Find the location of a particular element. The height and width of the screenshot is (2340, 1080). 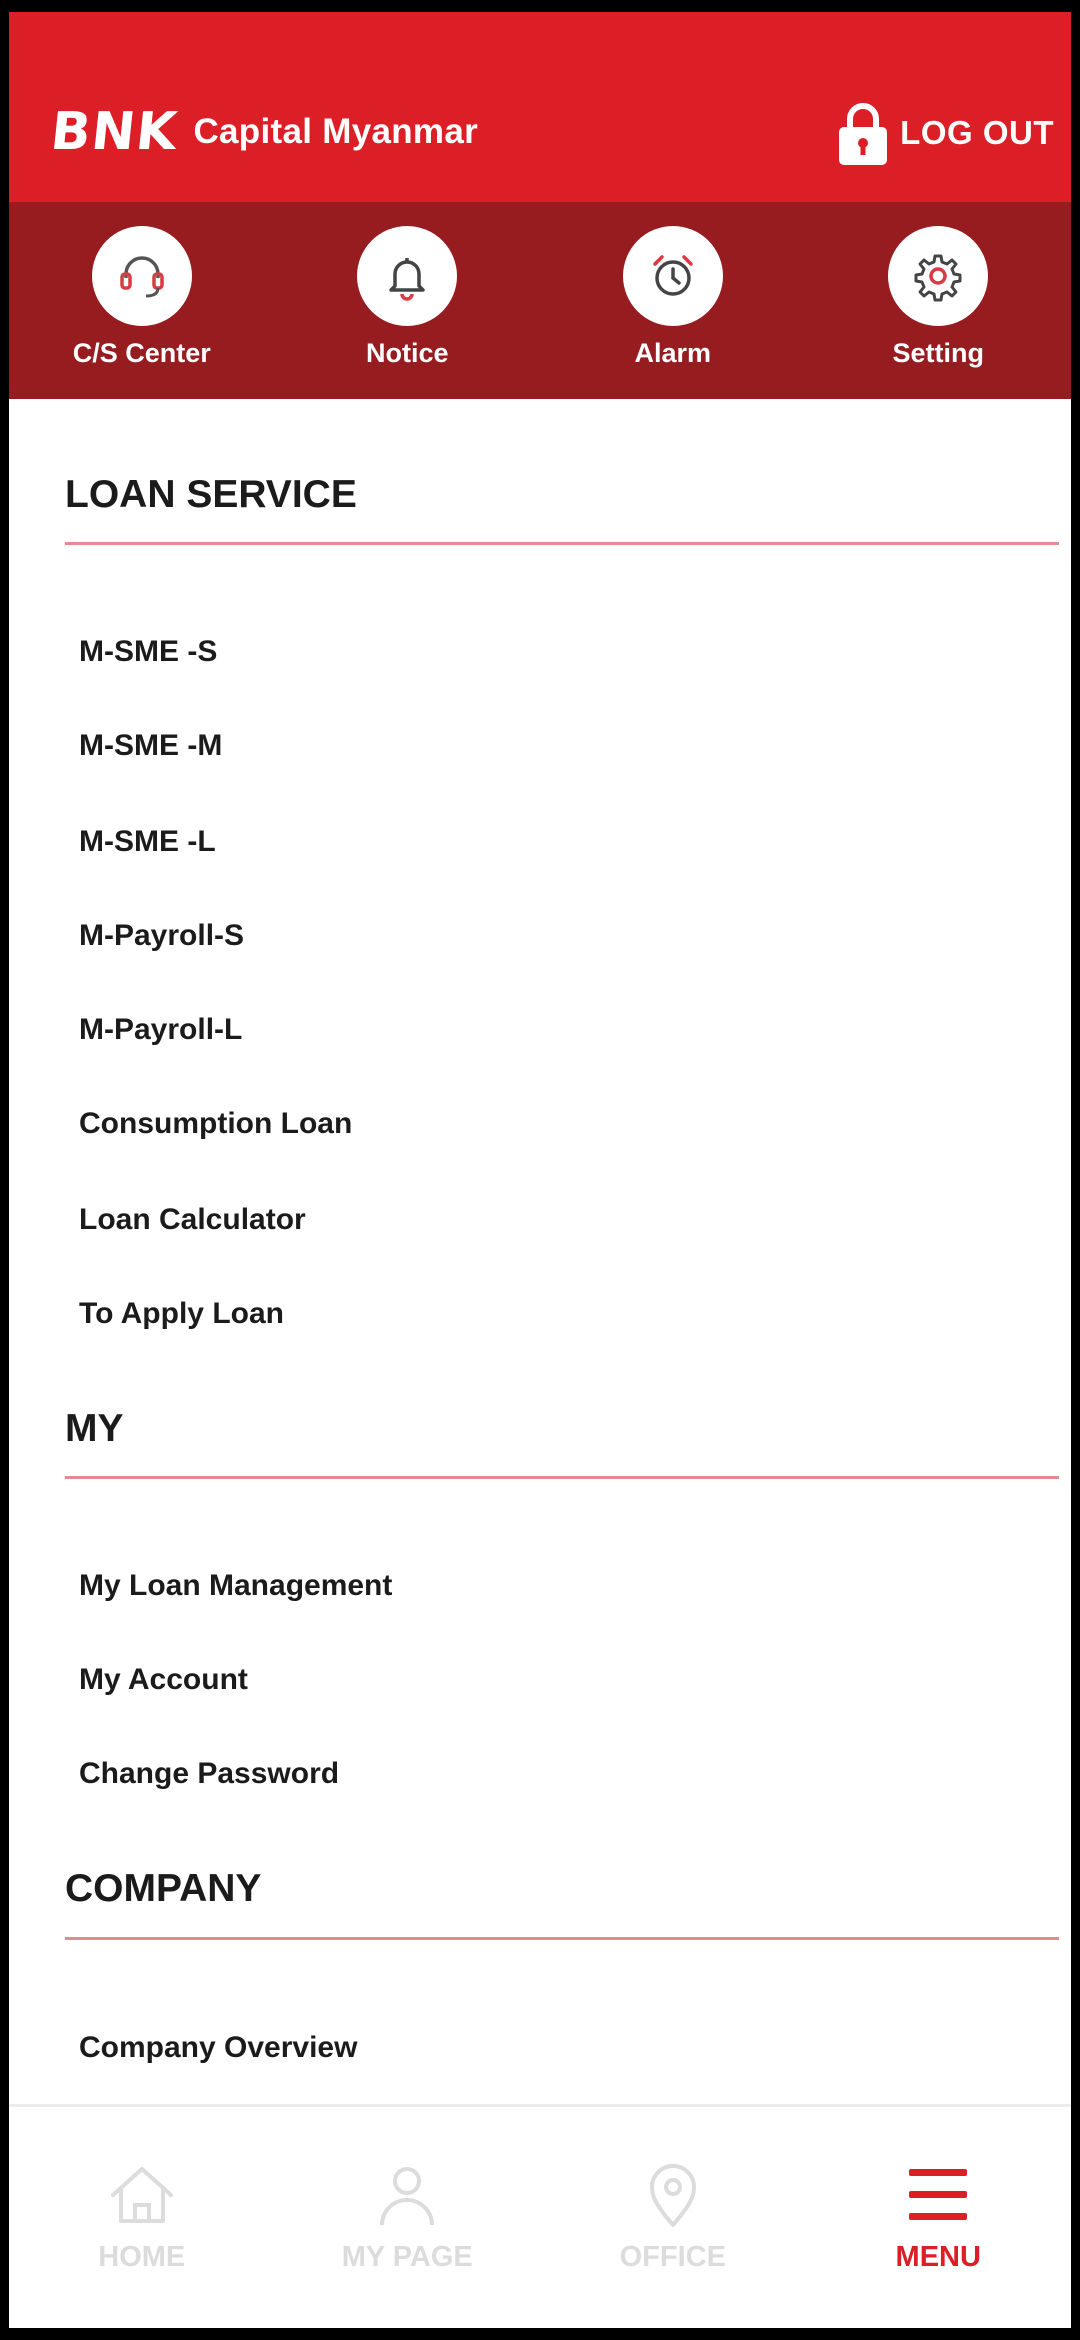

cs-center-button: C/S Center is located at coordinates (142, 300).